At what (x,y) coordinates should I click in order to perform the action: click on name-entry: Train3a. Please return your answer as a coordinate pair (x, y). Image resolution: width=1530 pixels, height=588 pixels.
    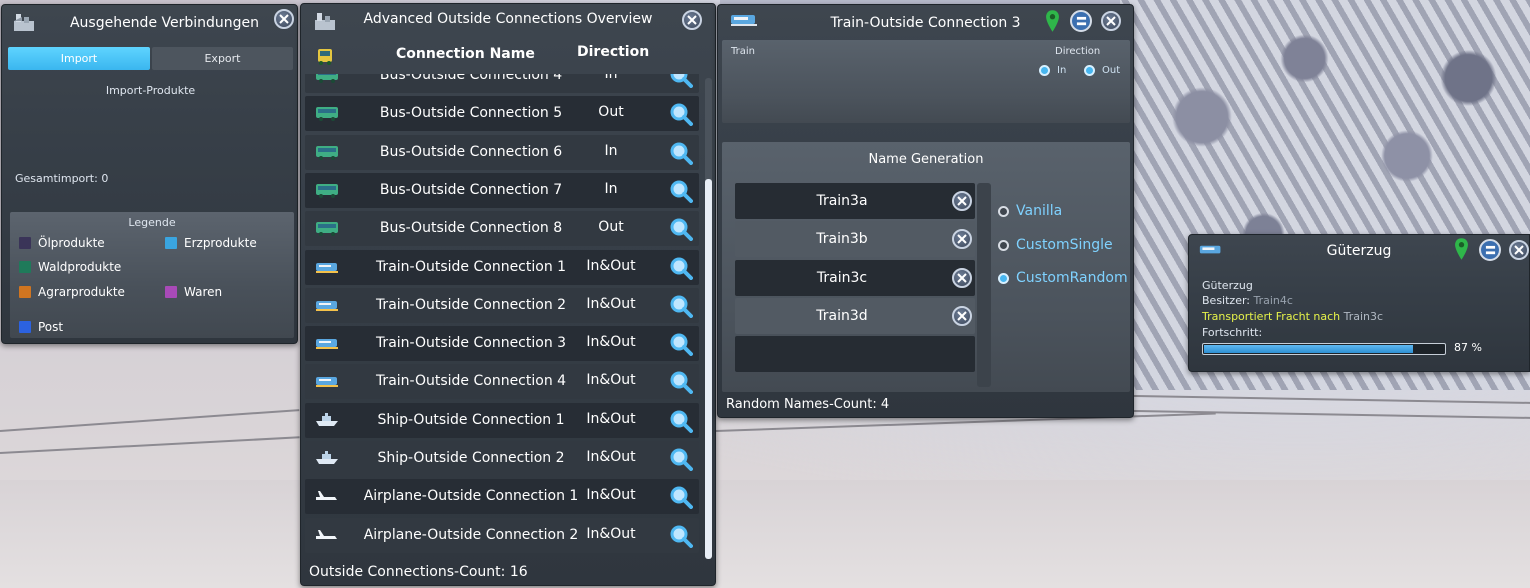
    Looking at the image, I should click on (855, 201).